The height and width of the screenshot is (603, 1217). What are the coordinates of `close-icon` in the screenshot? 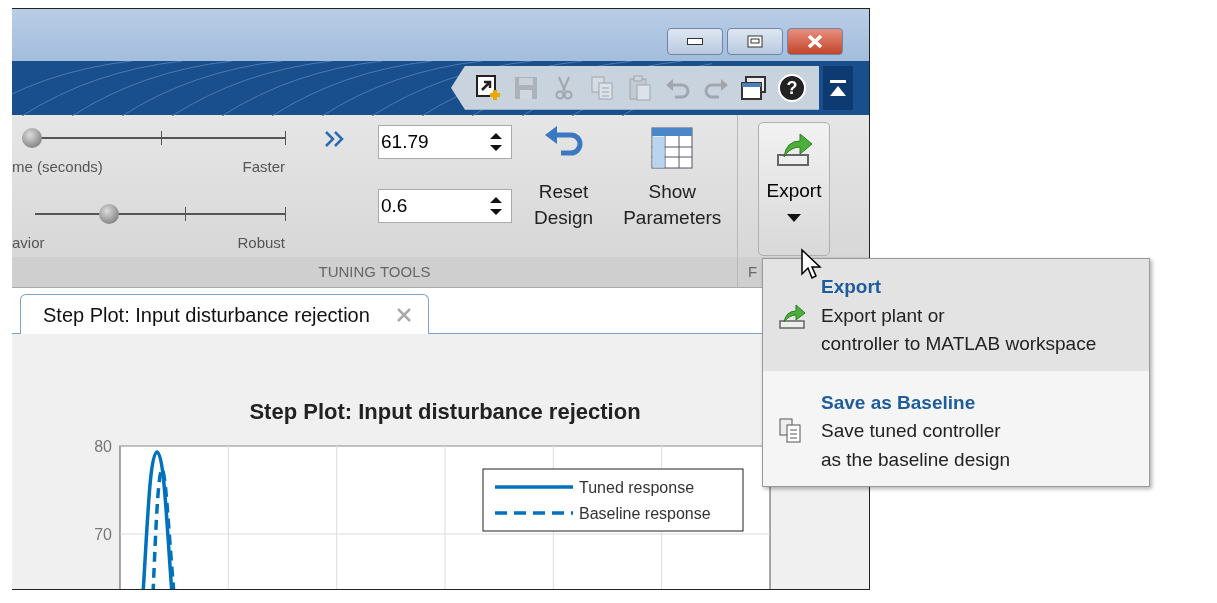 It's located at (403, 314).